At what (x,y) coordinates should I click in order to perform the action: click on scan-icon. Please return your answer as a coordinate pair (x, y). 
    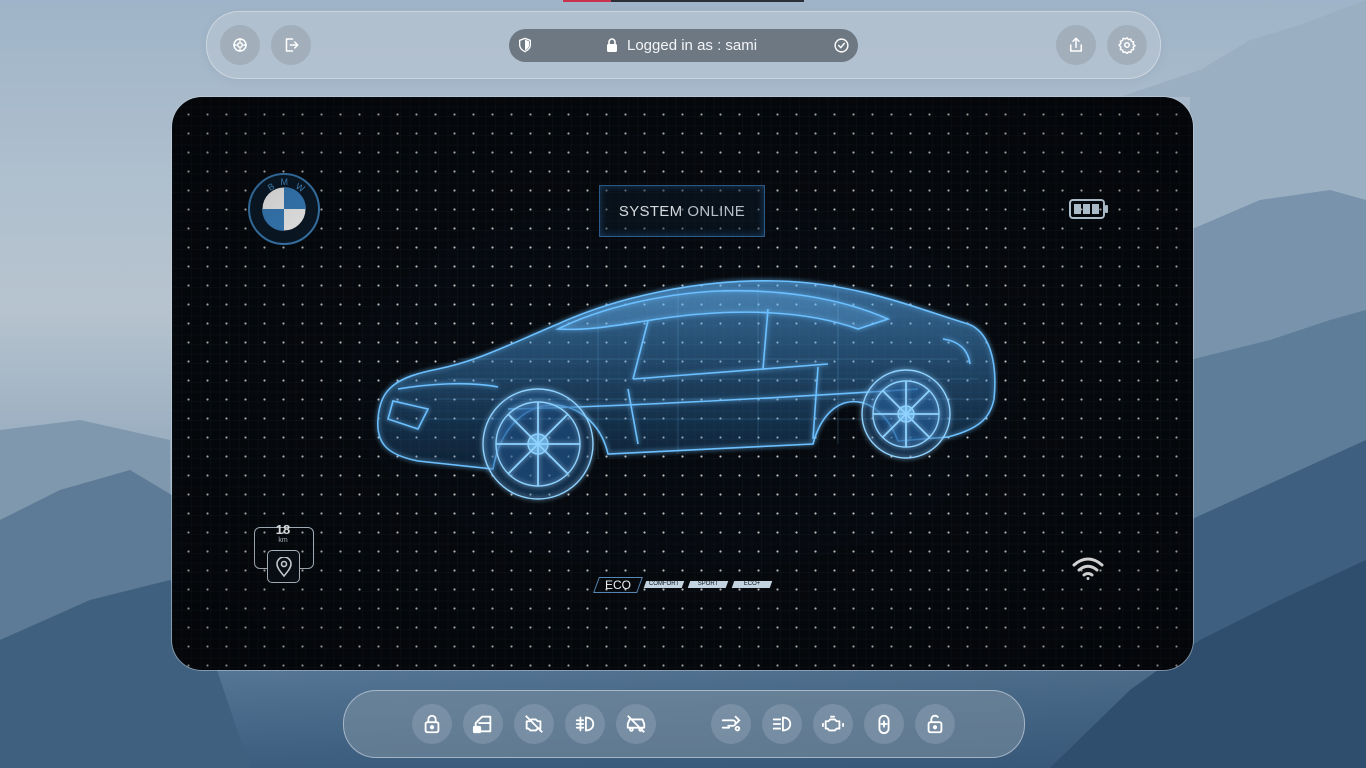
    Looking at the image, I should click on (240, 45).